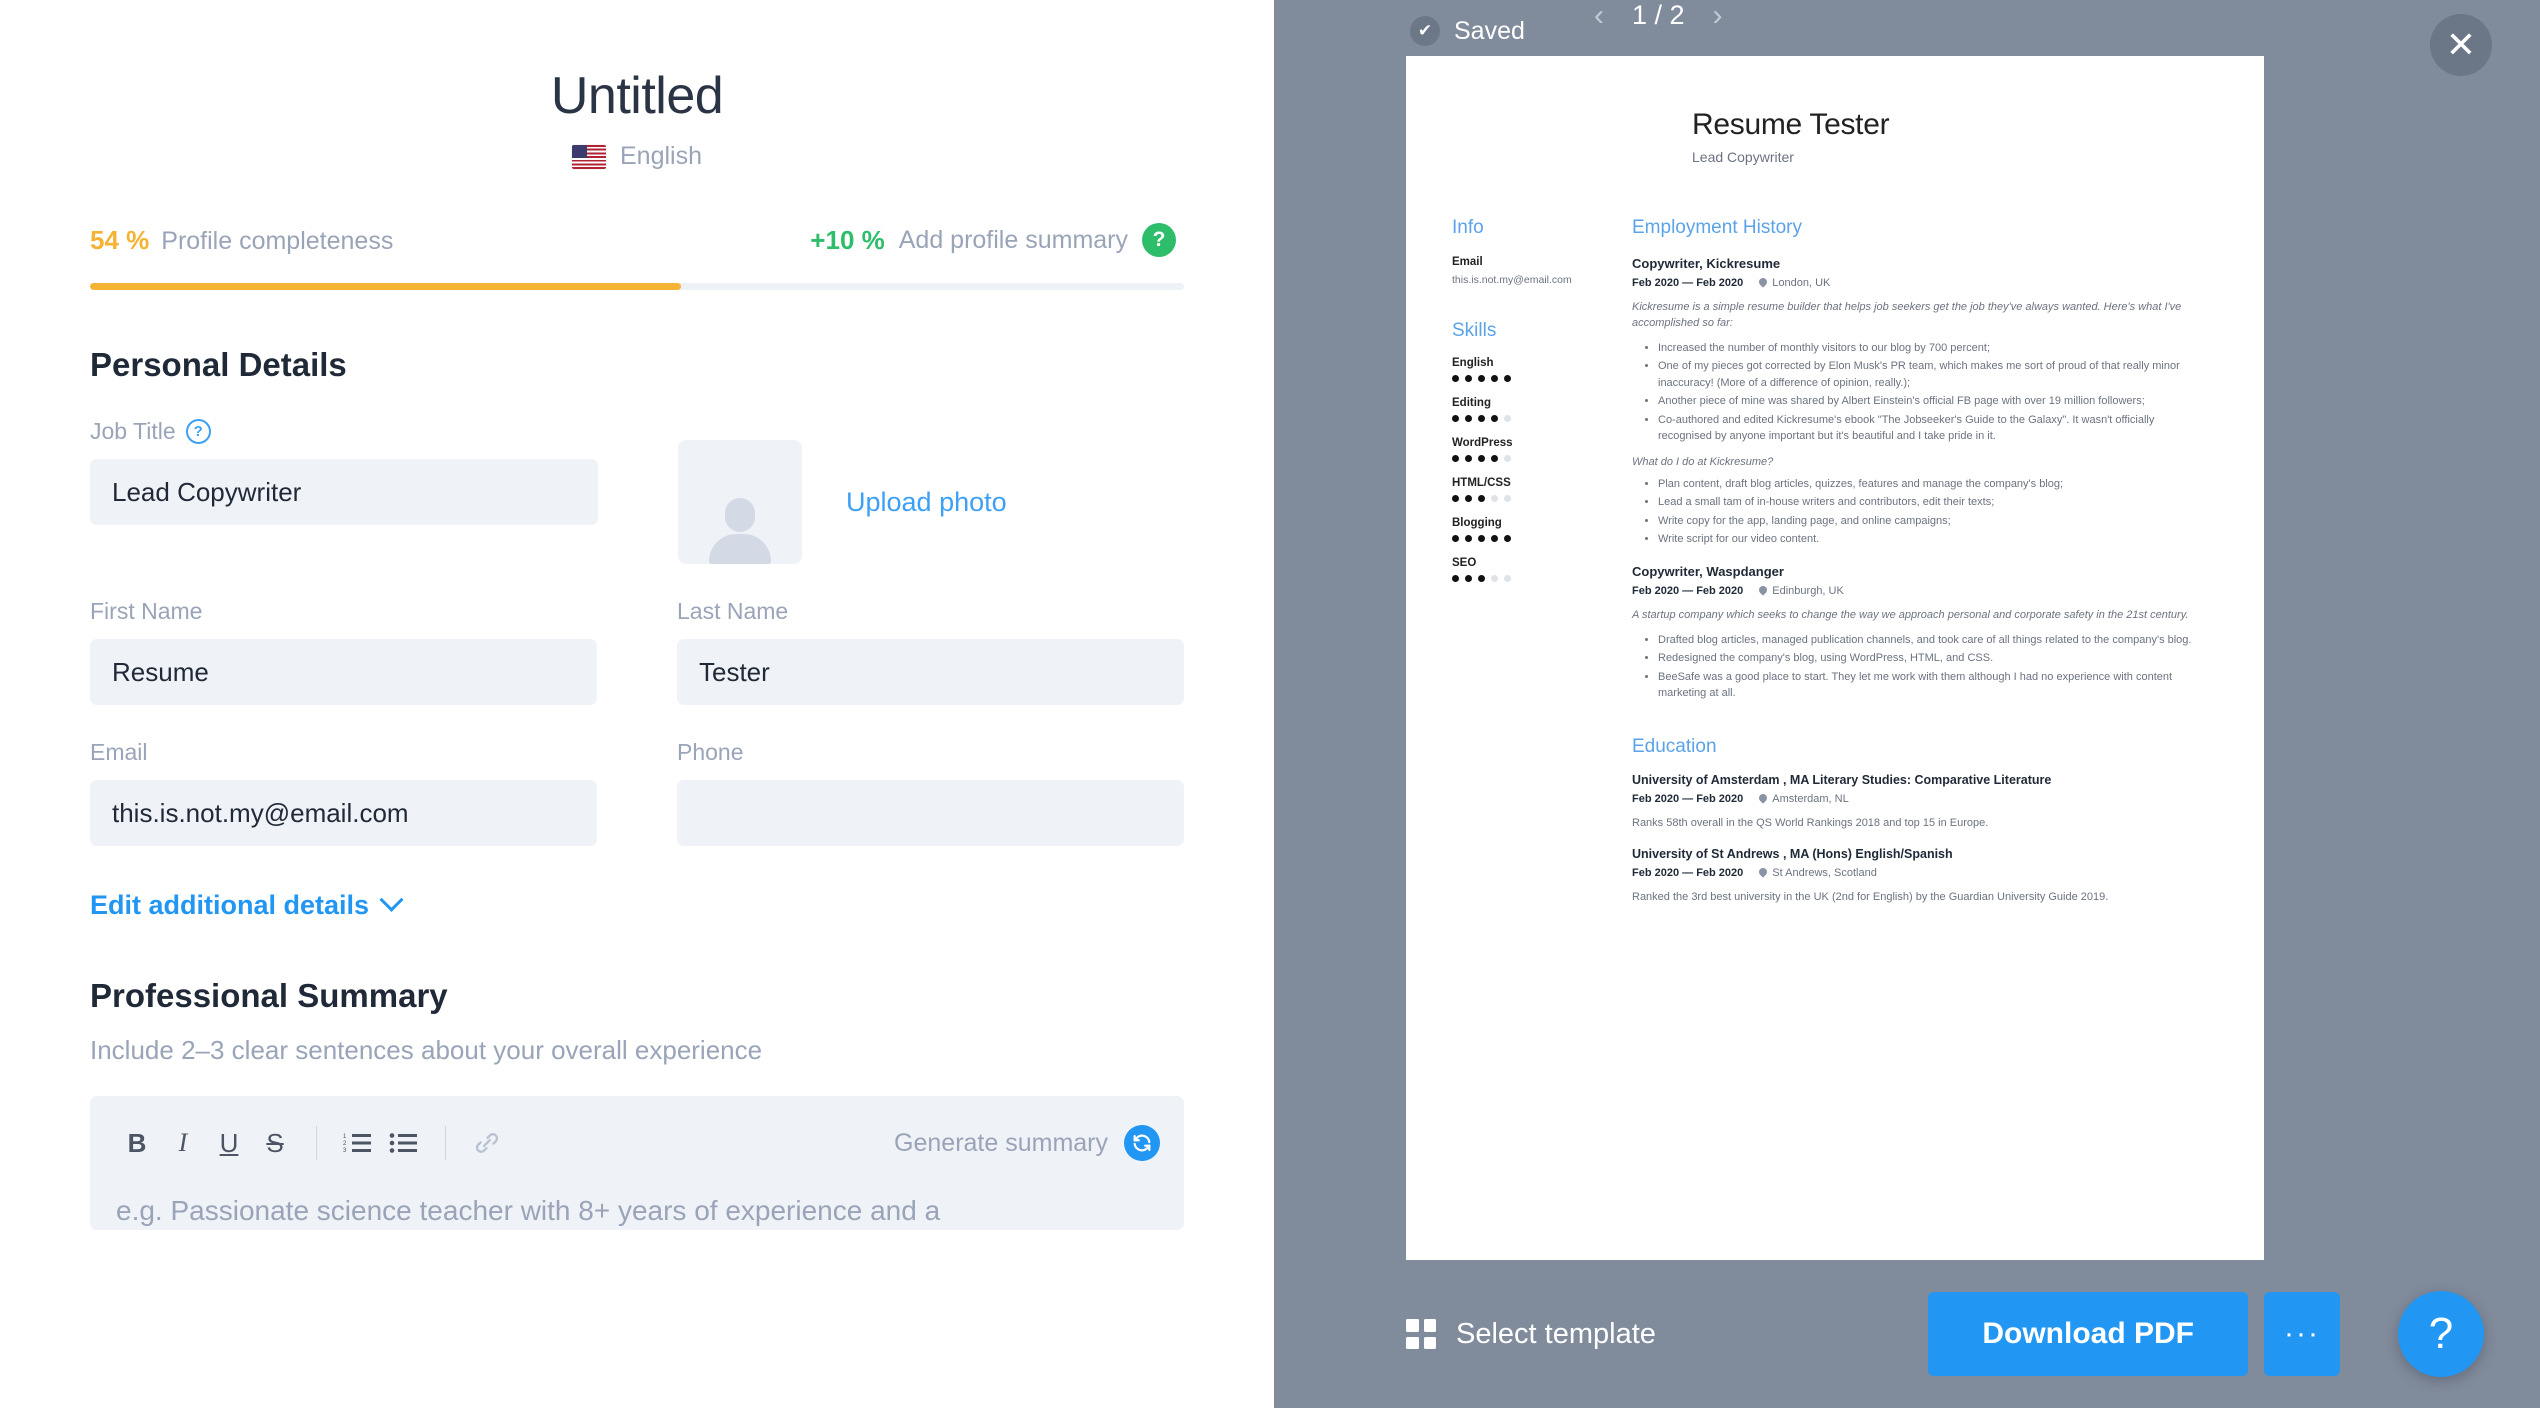  What do you see at coordinates (930, 813) in the screenshot?
I see `phone-input` at bounding box center [930, 813].